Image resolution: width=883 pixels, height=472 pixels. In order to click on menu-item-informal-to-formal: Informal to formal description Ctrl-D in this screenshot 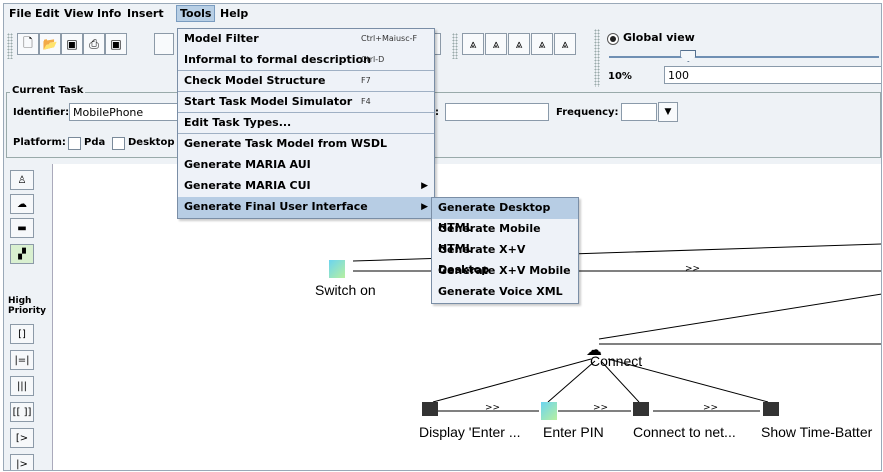, I will do `click(306, 60)`.